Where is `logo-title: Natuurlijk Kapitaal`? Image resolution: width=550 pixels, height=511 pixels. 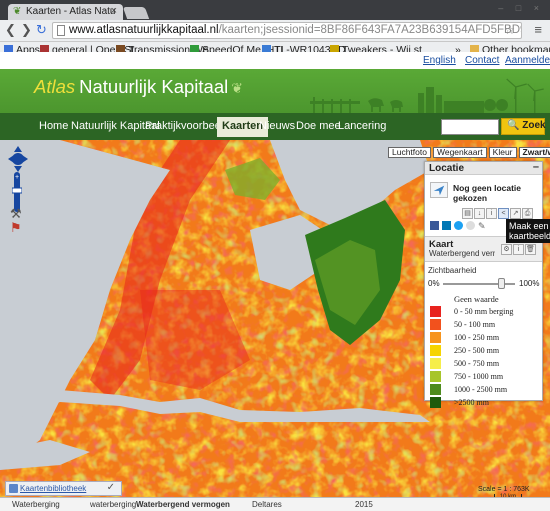 logo-title: Natuurlijk Kapitaal is located at coordinates (154, 86).